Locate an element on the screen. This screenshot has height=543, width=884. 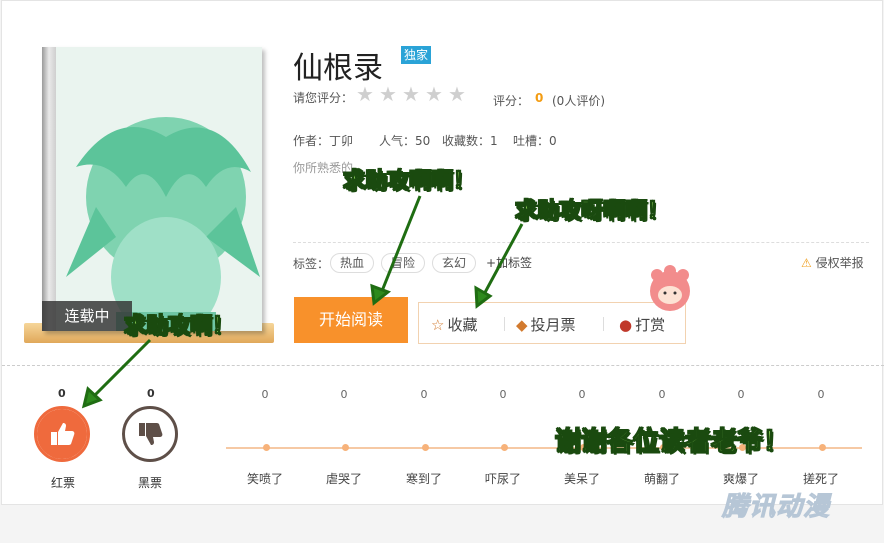
tip-label: 打赏 is located at coordinates (650, 325).